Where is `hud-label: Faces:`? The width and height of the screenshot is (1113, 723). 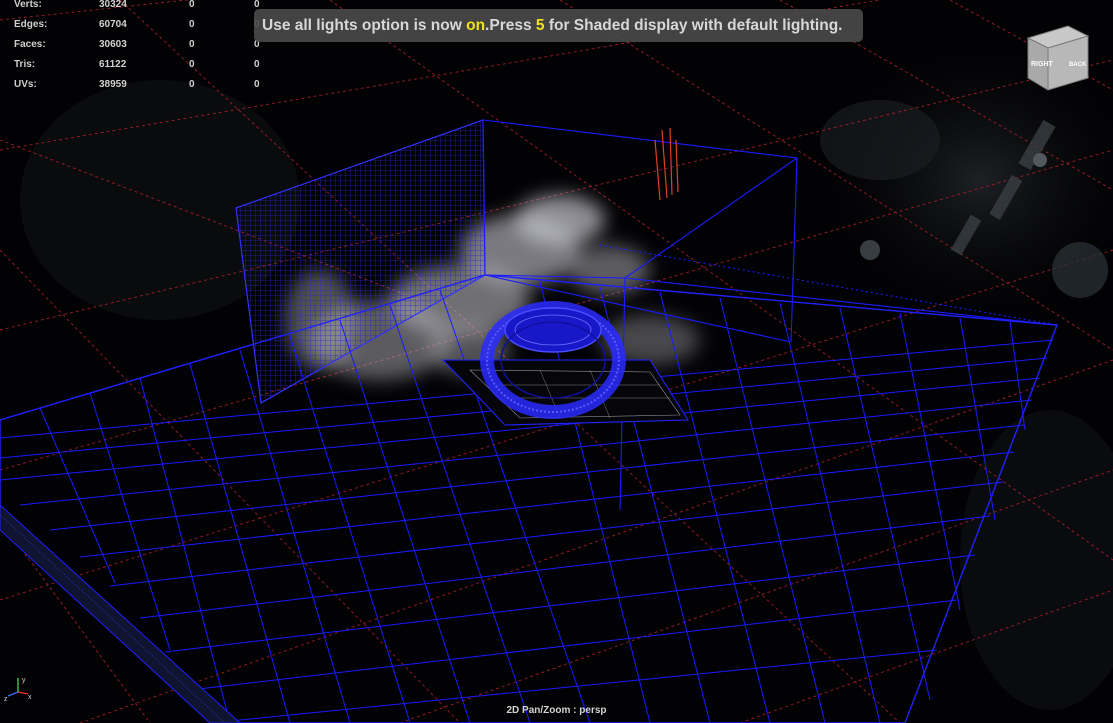 hud-label: Faces: is located at coordinates (30, 44).